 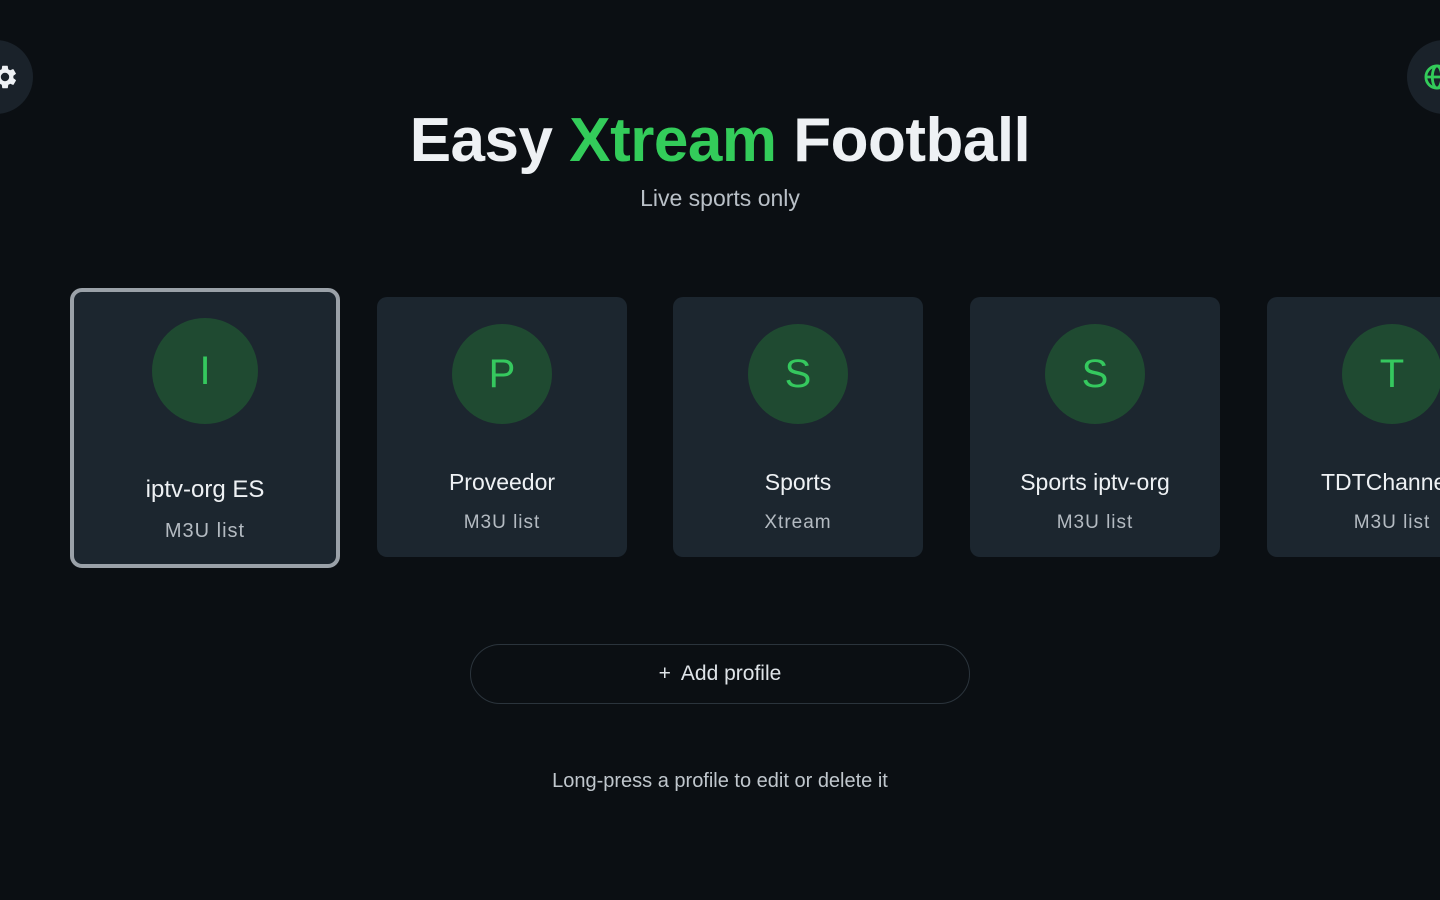 What do you see at coordinates (481, 140) in the screenshot?
I see `title-part-1: Easy` at bounding box center [481, 140].